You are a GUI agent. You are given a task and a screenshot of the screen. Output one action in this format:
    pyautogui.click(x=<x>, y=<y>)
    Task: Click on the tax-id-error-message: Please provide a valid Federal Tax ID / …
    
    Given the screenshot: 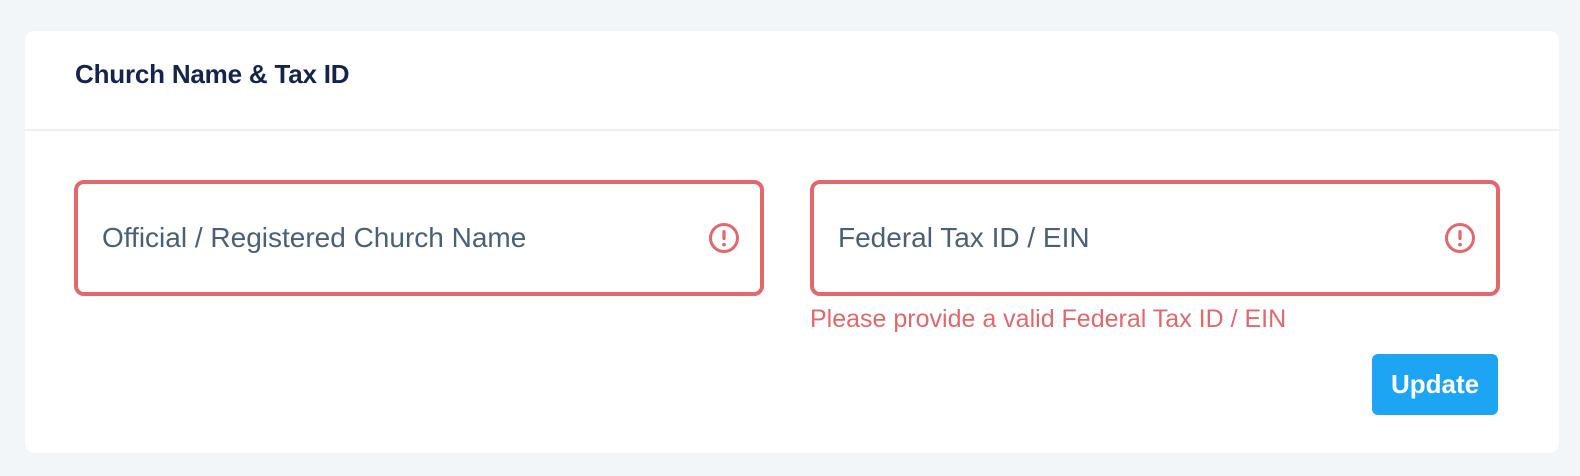 What is the action you would take?
    pyautogui.click(x=1048, y=319)
    